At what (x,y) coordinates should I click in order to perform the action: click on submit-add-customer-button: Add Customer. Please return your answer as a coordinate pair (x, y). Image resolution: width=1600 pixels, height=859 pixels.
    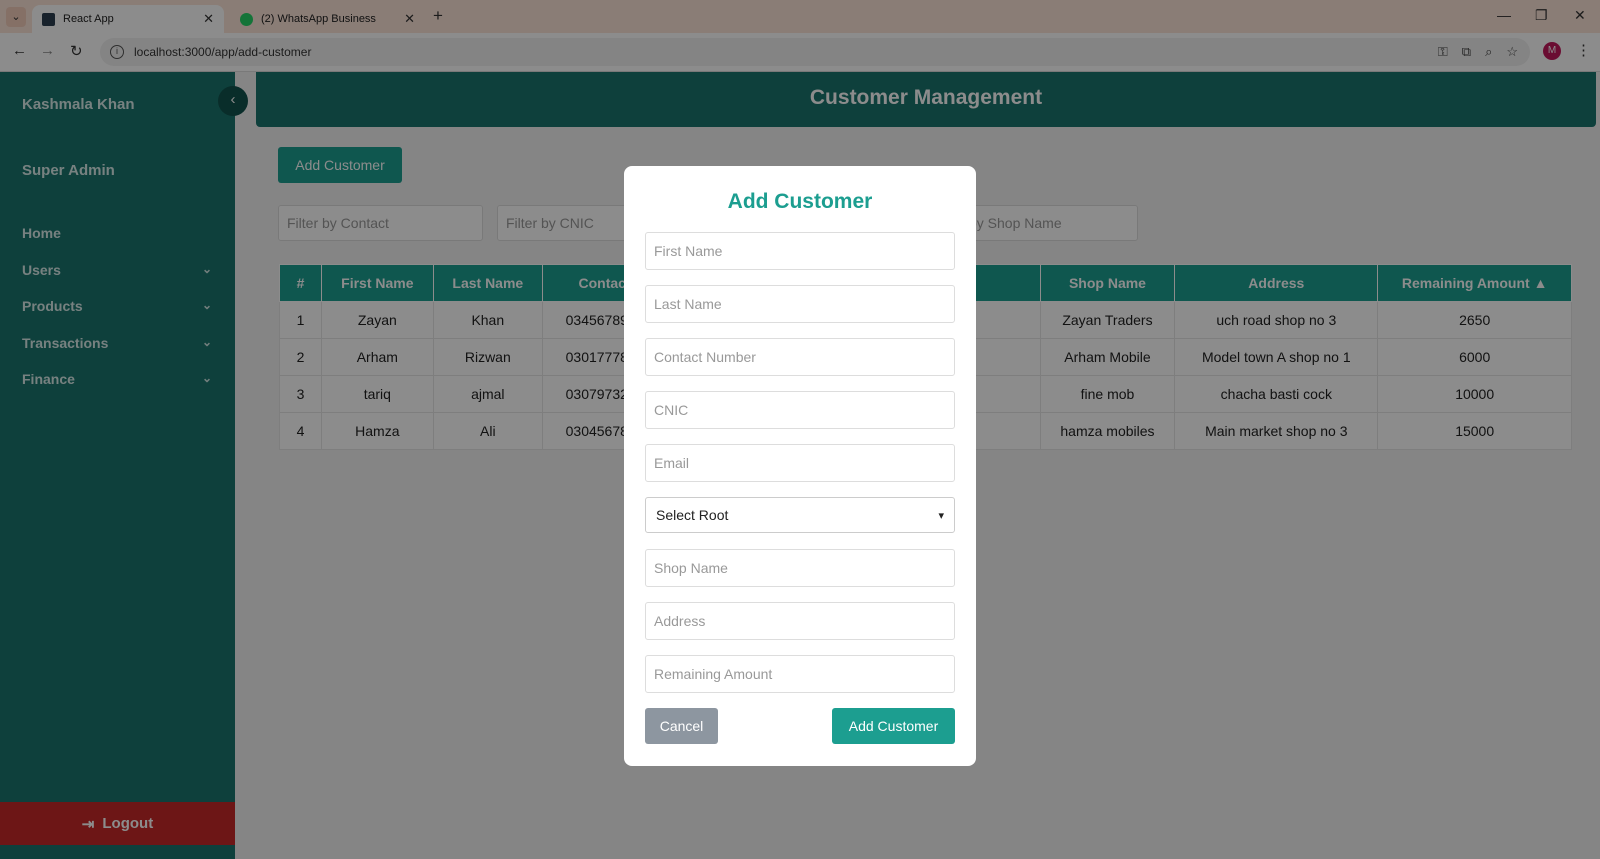
    Looking at the image, I should click on (893, 726).